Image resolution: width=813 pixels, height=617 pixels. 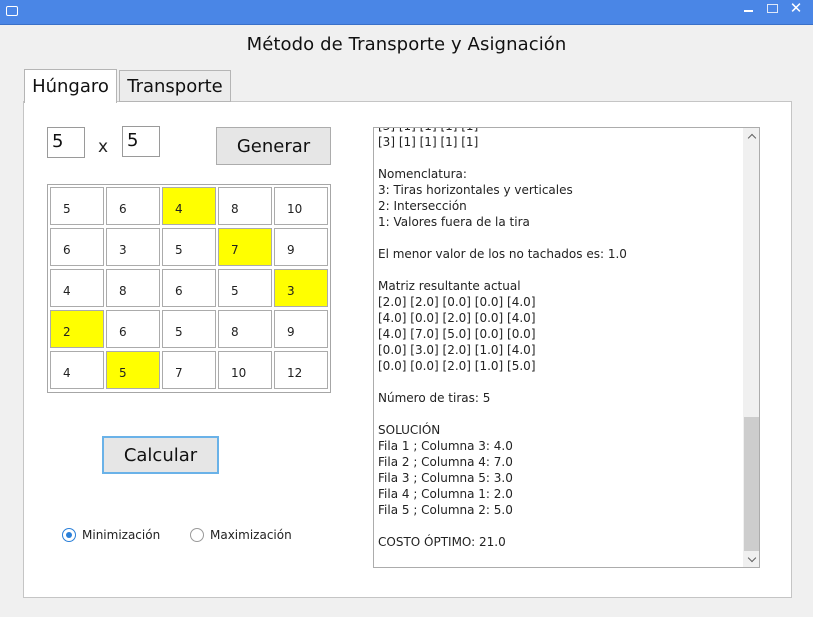 What do you see at coordinates (77, 329) in the screenshot?
I see `matrix-cell: 2` at bounding box center [77, 329].